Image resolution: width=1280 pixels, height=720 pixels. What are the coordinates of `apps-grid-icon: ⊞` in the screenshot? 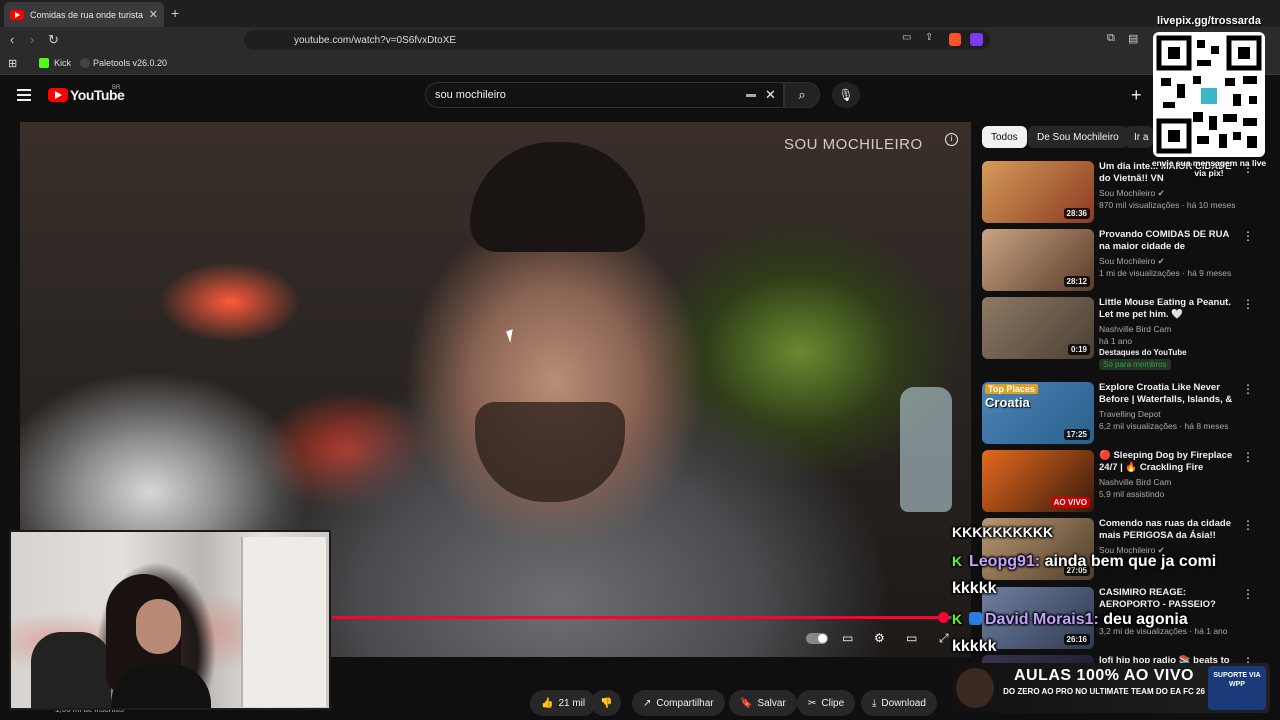 It's located at (12, 63).